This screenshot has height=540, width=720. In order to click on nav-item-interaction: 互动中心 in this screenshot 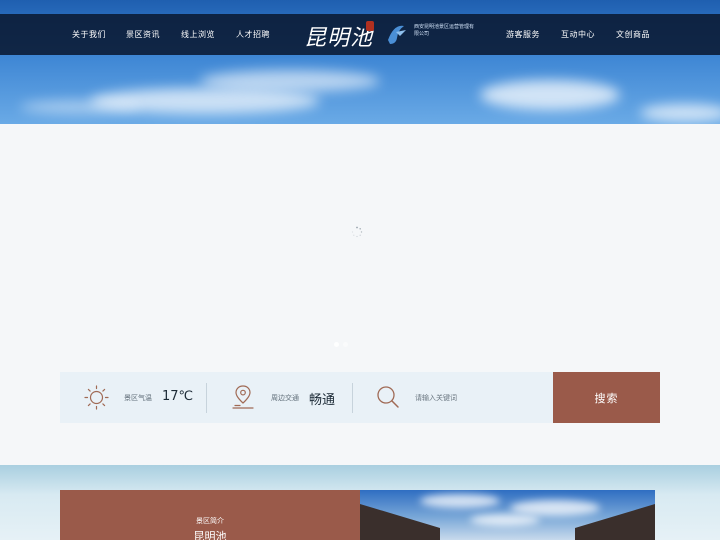, I will do `click(578, 34)`.